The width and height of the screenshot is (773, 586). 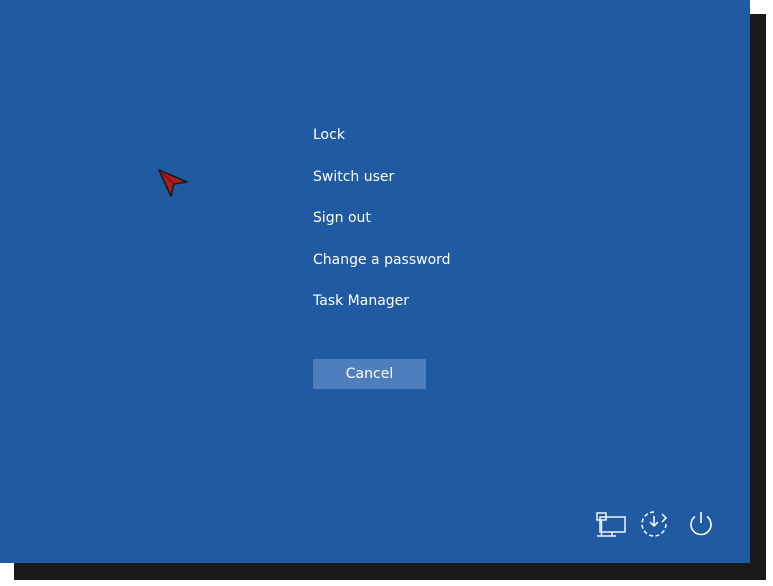 What do you see at coordinates (701, 524) in the screenshot?
I see `power-icon` at bounding box center [701, 524].